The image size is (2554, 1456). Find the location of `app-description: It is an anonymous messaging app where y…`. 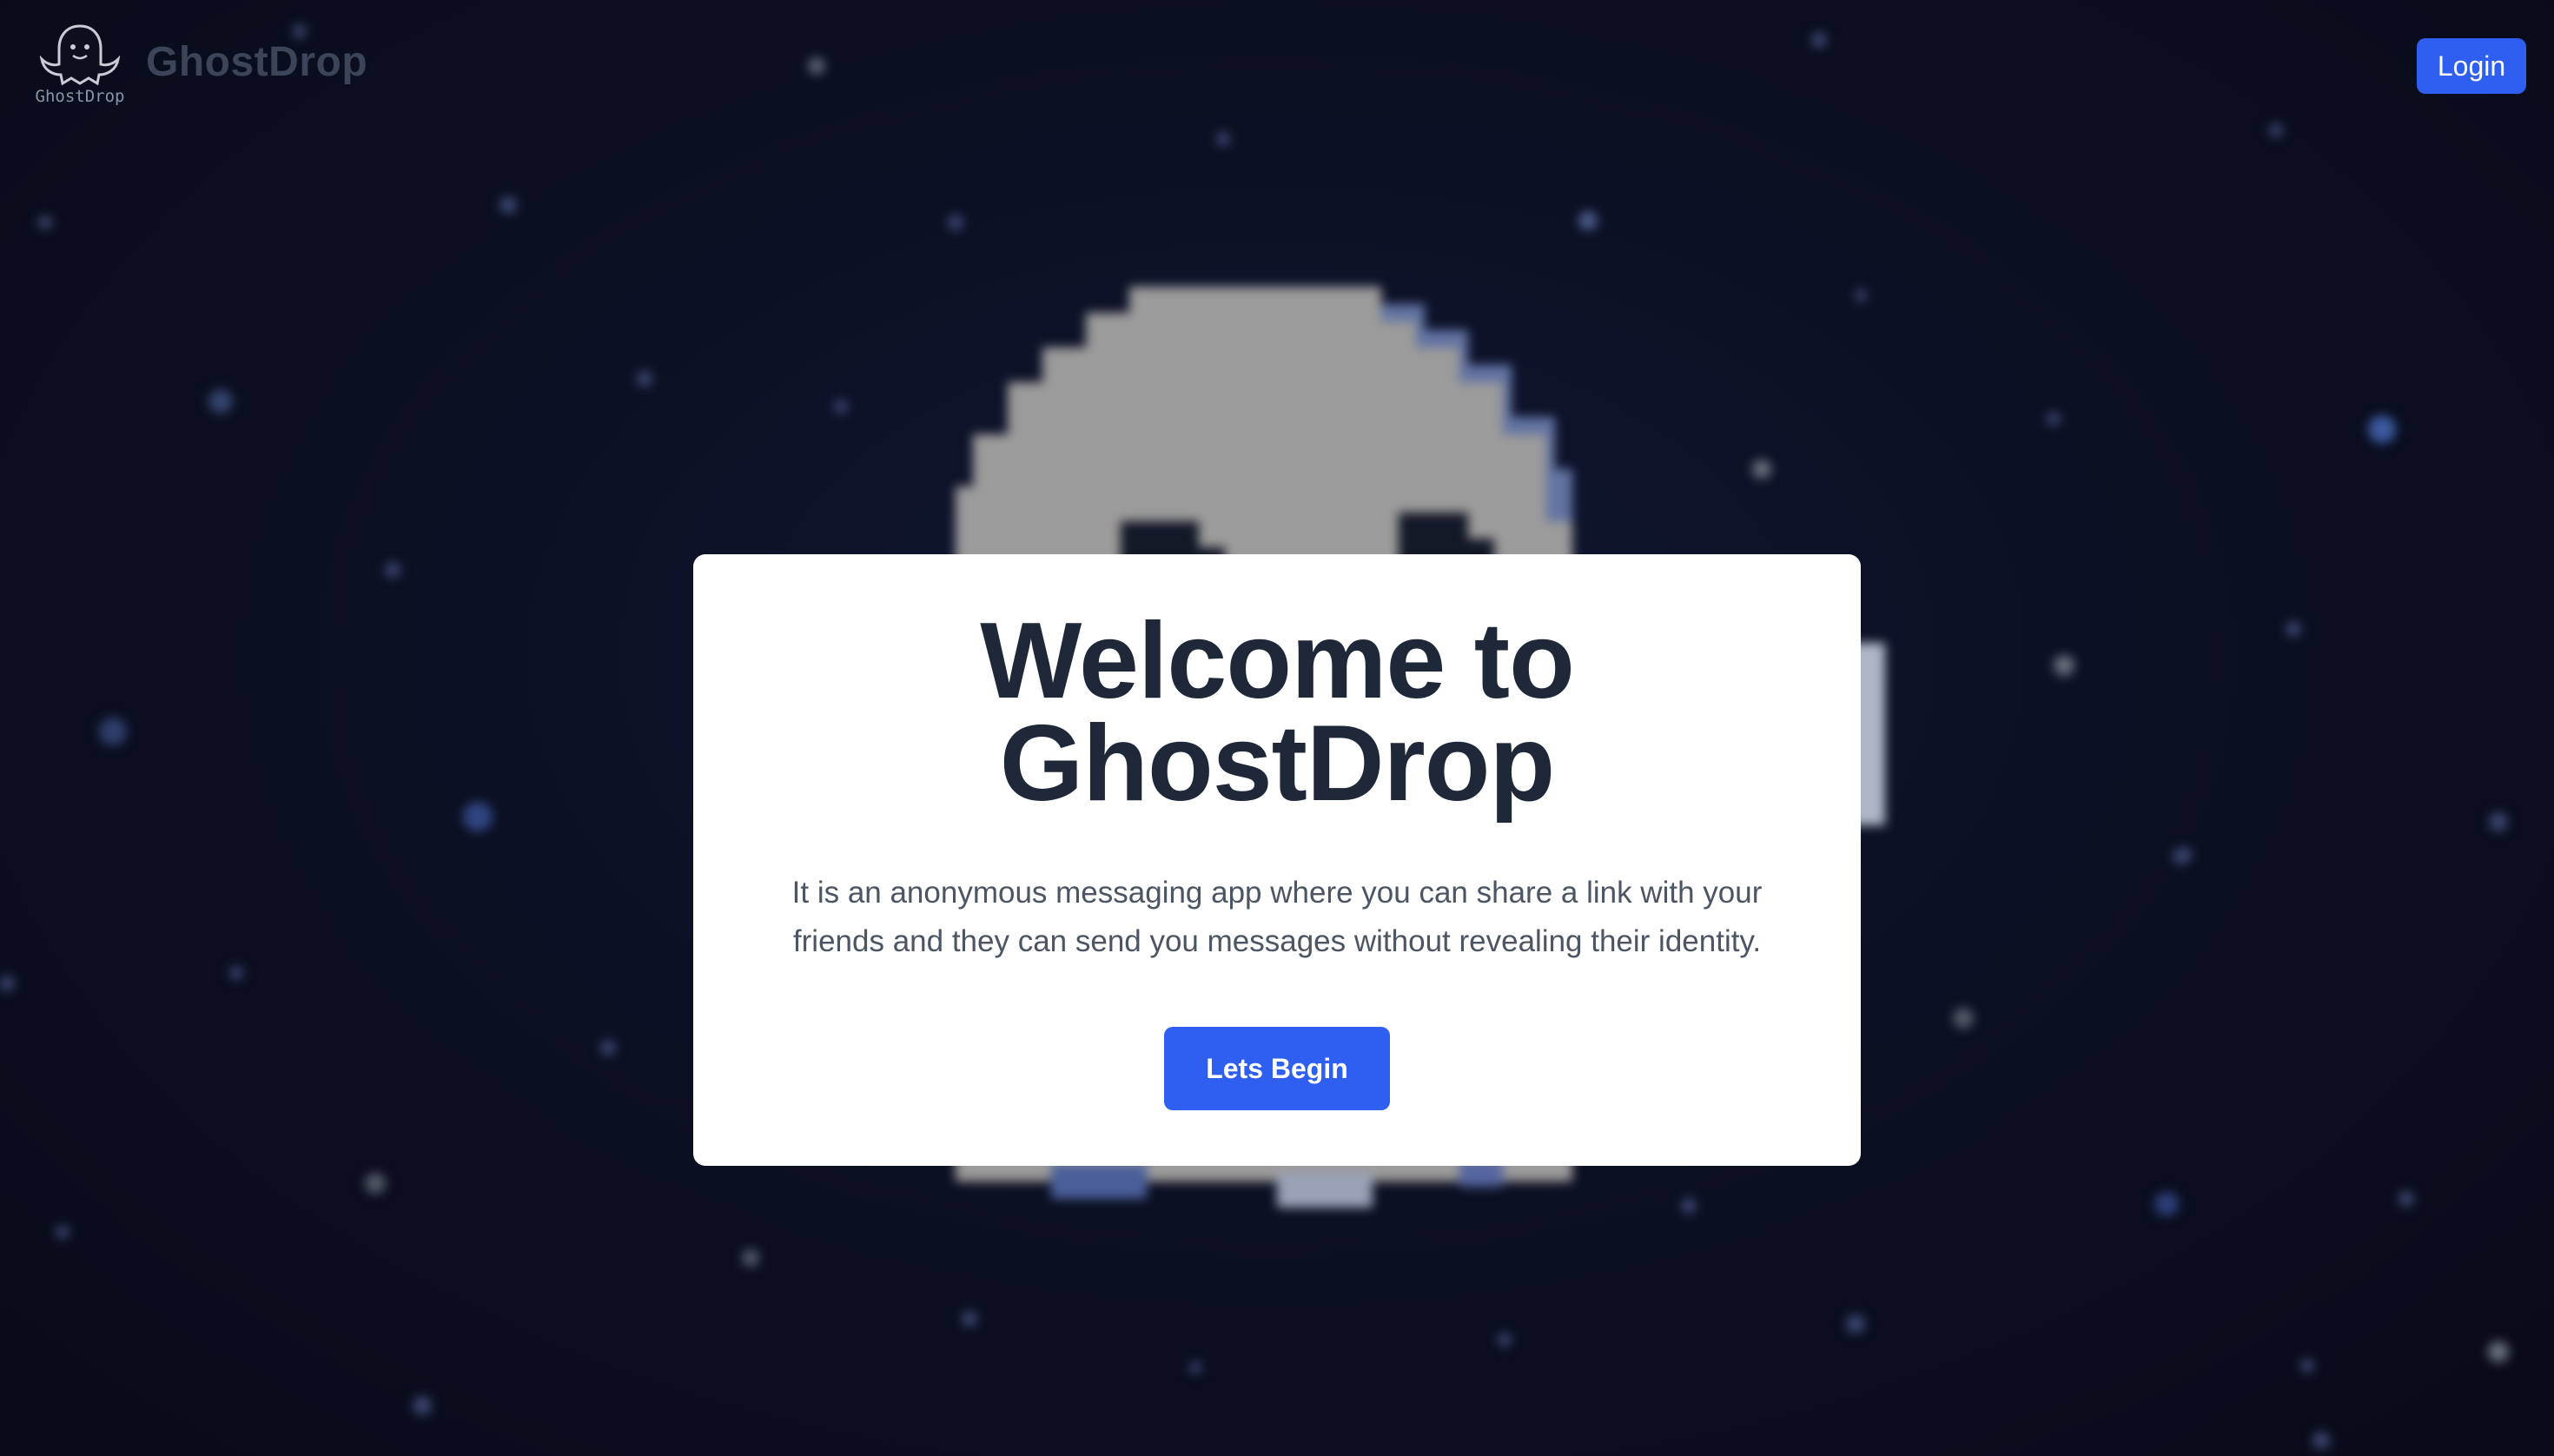

app-description: It is an anonymous messaging app where y… is located at coordinates (1277, 917).